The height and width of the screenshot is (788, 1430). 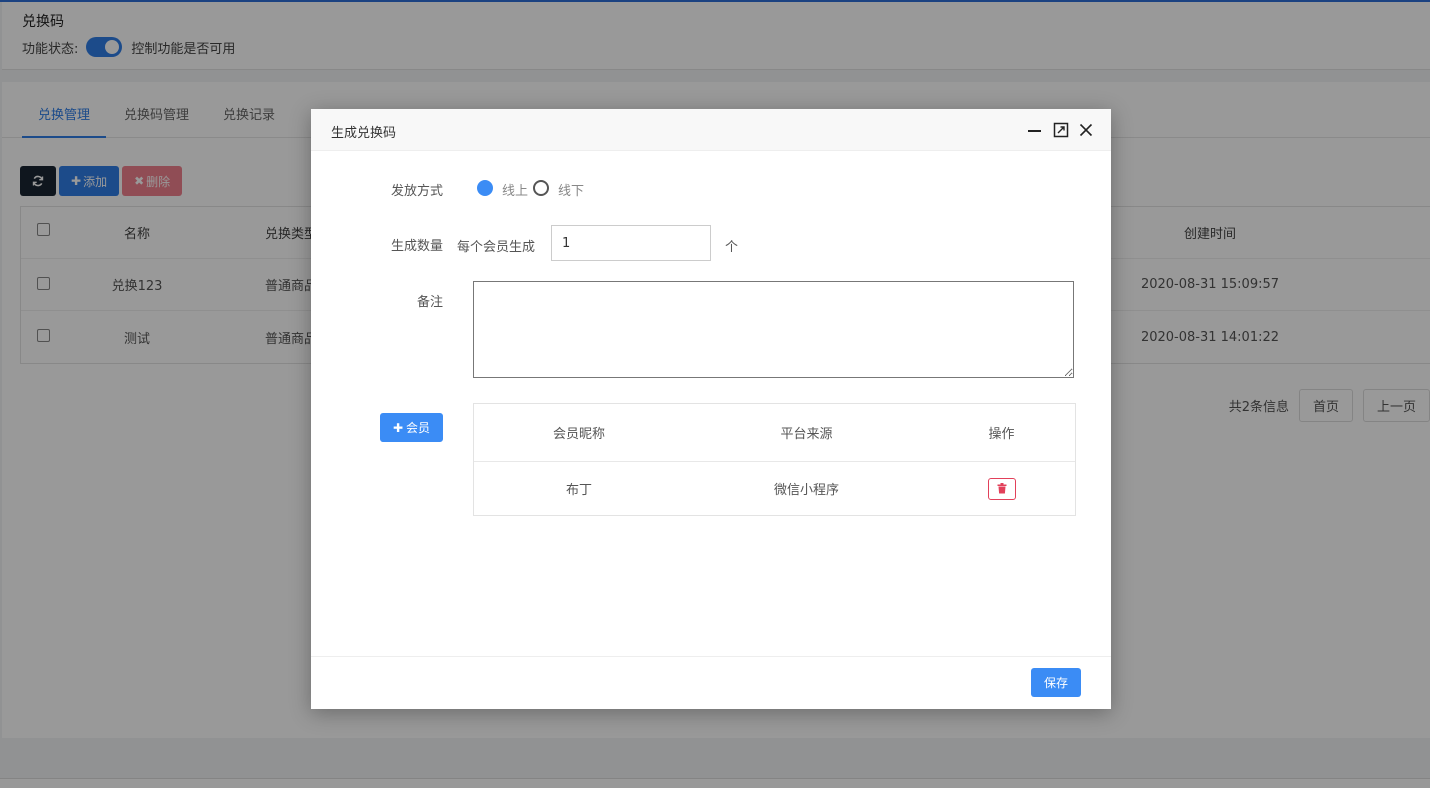 What do you see at coordinates (711, 682) in the screenshot?
I see `dialog-footer: 保存` at bounding box center [711, 682].